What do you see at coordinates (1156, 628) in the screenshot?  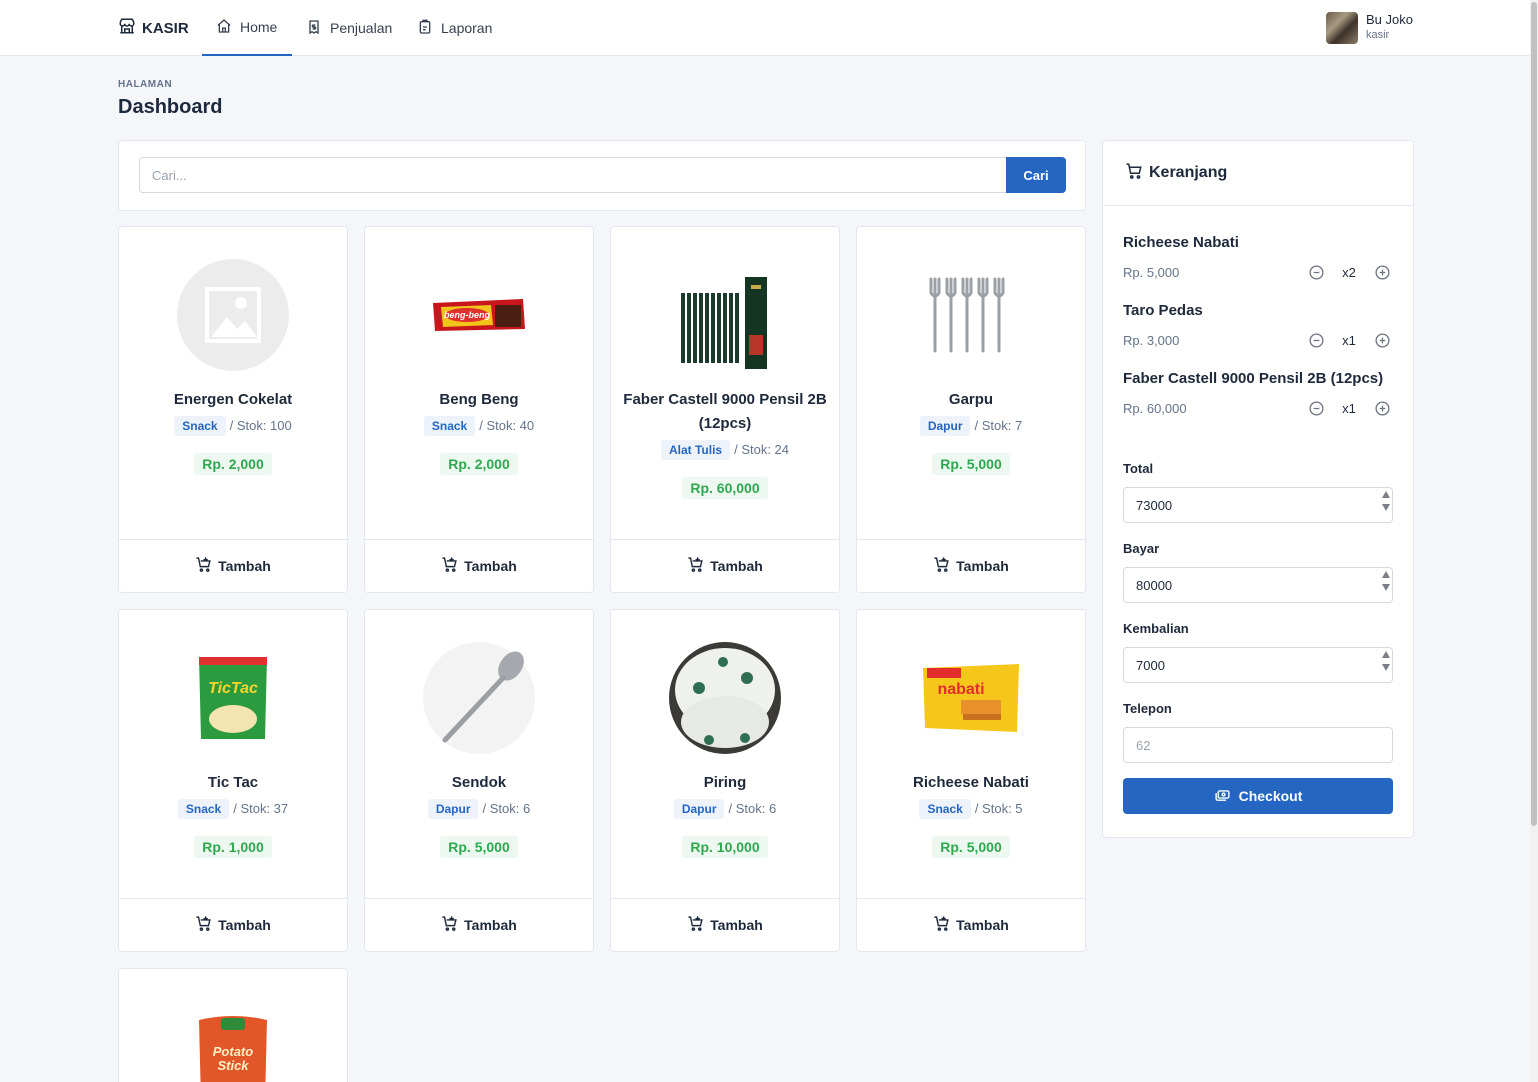 I see `kembalian-label: Kembalian` at bounding box center [1156, 628].